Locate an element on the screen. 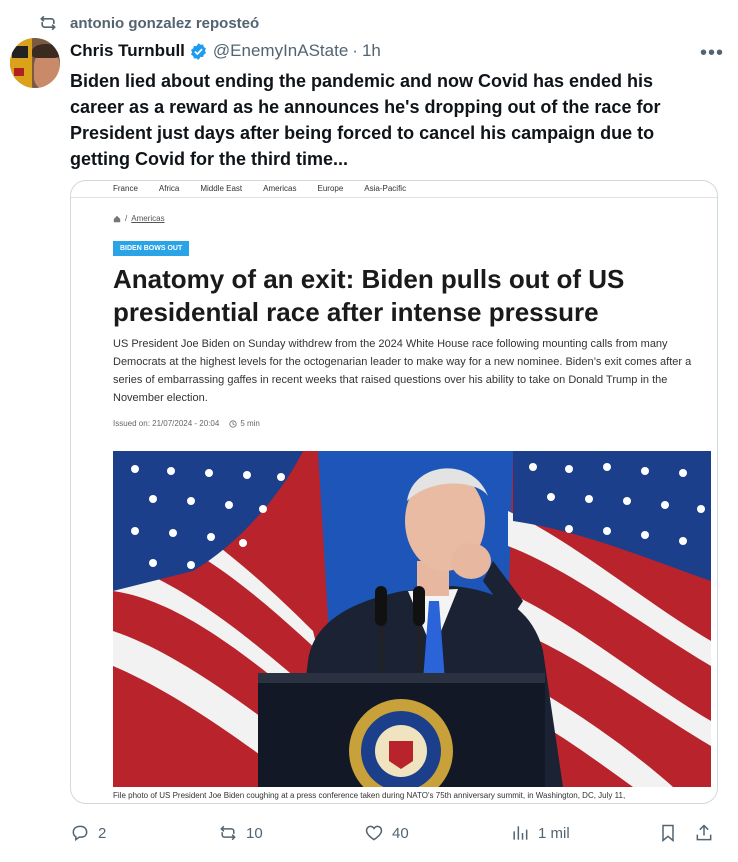  reply-button: 2 is located at coordinates (88, 833).